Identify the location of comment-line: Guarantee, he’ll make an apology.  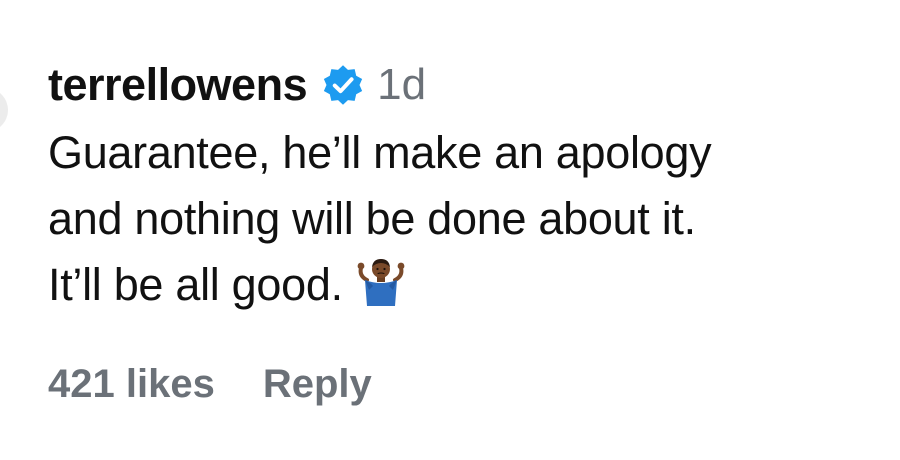
(380, 152).